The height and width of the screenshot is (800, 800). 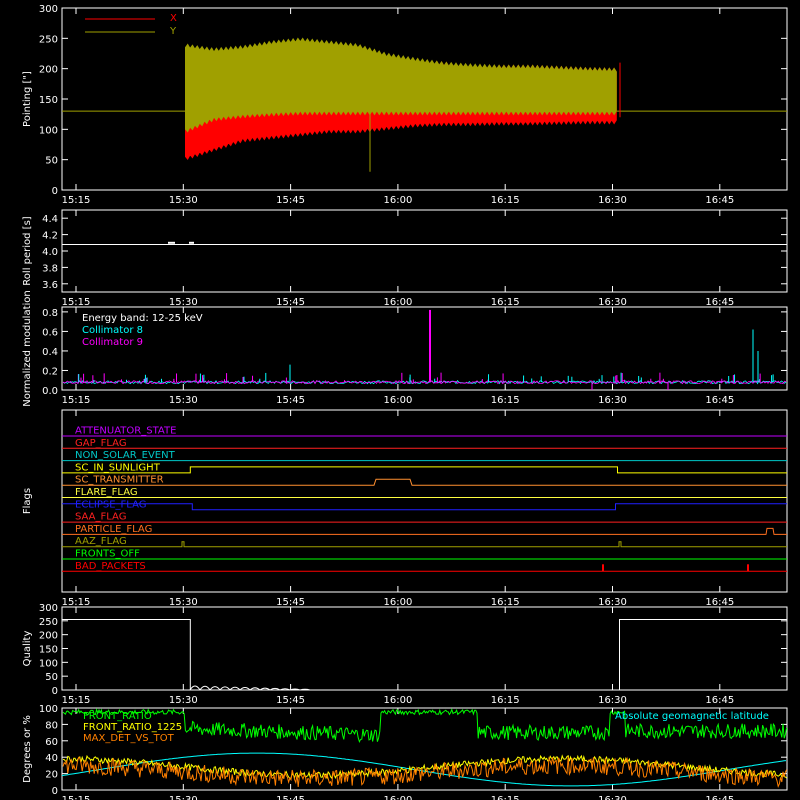 I want to click on y-tick-label: 80, so click(x=51, y=725).